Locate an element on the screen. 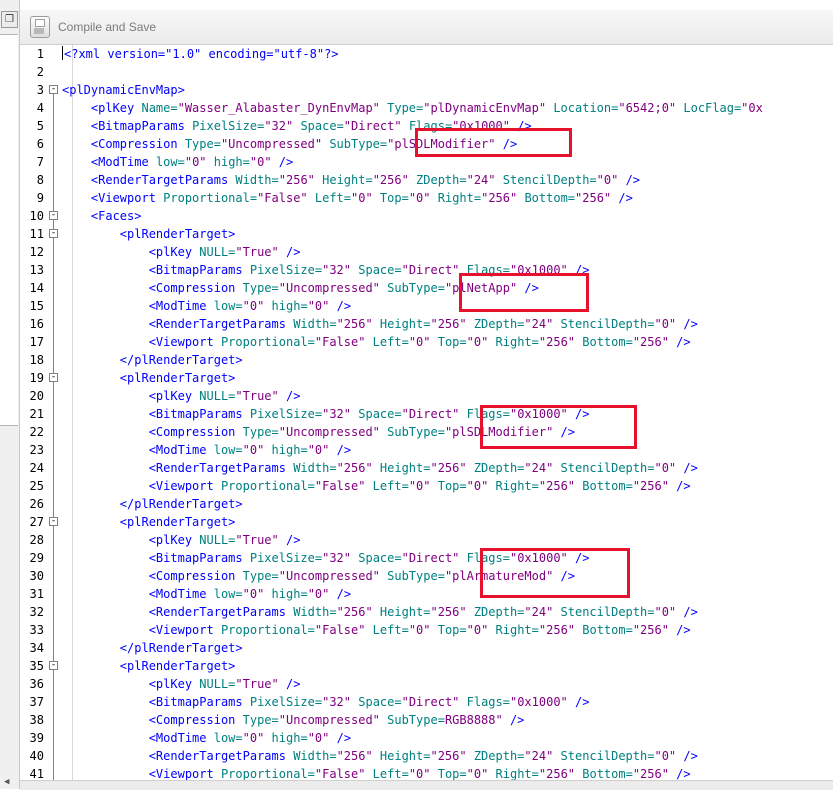 The image size is (833, 790). code-line: 12 <plKey NULL="True" /> is located at coordinates (426, 252).